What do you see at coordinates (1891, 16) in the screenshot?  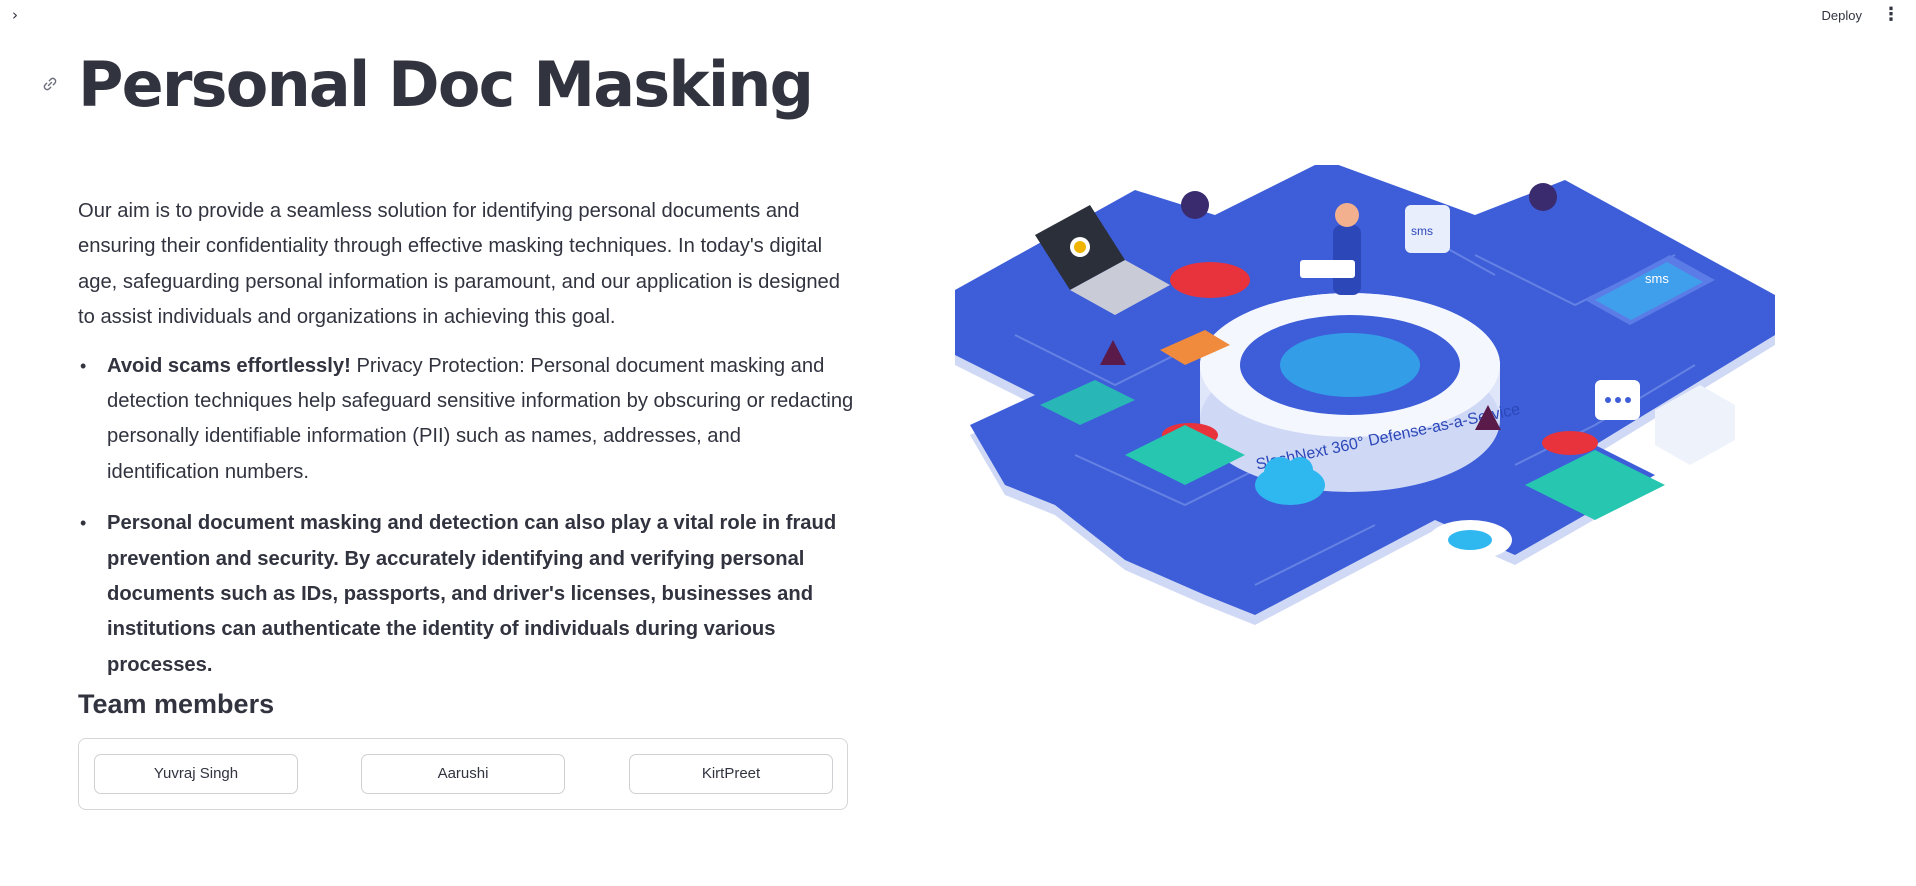 I see `more-vertical-icon: ⋮` at bounding box center [1891, 16].